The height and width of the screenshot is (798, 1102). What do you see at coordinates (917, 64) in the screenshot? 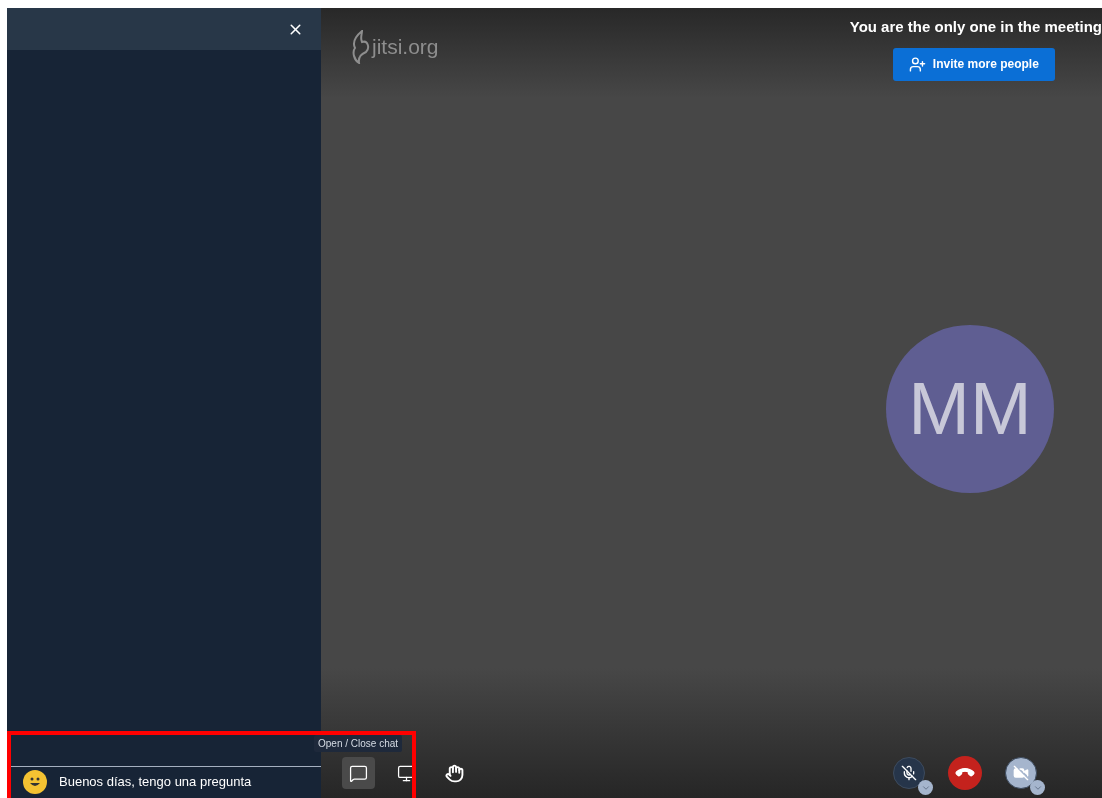
I see `add-person-icon` at bounding box center [917, 64].